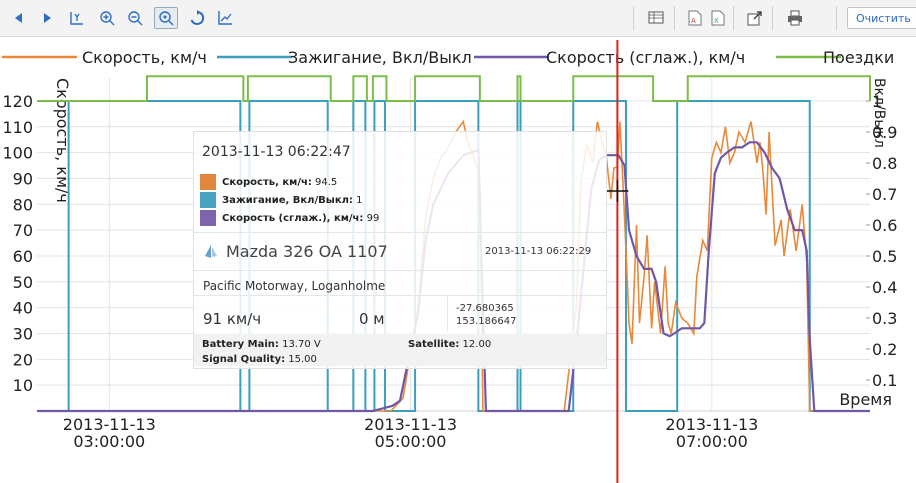  What do you see at coordinates (373, 218) in the screenshot?
I see `tooltip-row-value: 99` at bounding box center [373, 218].